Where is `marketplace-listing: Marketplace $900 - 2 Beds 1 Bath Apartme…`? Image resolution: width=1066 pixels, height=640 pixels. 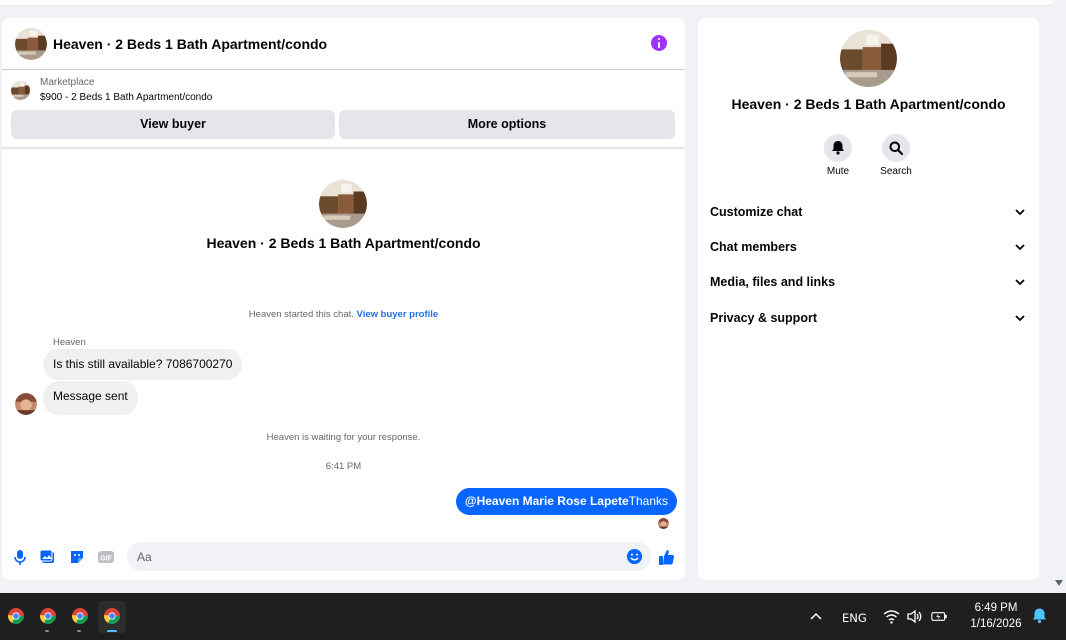
marketplace-listing: Marketplace $900 - 2 Beds 1 Bath Apartme… is located at coordinates (343, 109).